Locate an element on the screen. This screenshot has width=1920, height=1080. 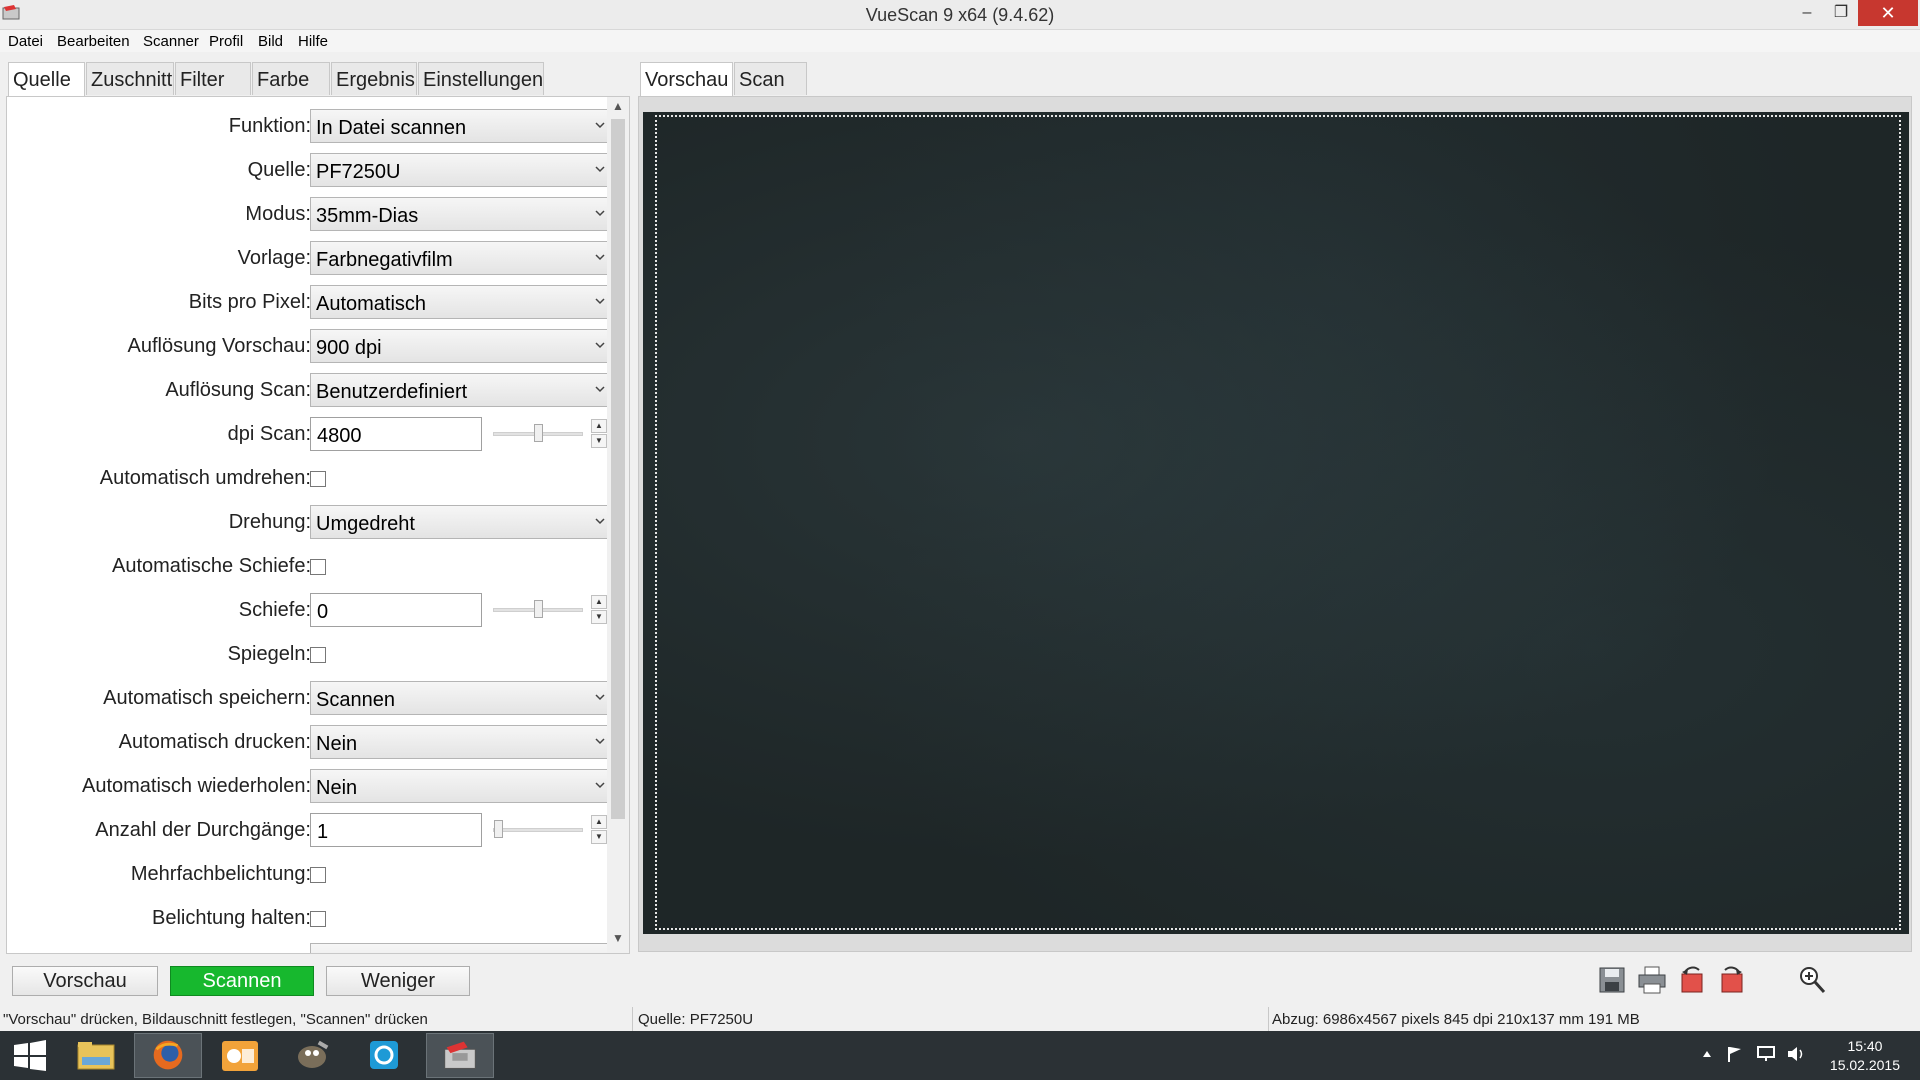
row-auto-drucken: Automatisch drucken: Nein is located at coordinates (309, 743).